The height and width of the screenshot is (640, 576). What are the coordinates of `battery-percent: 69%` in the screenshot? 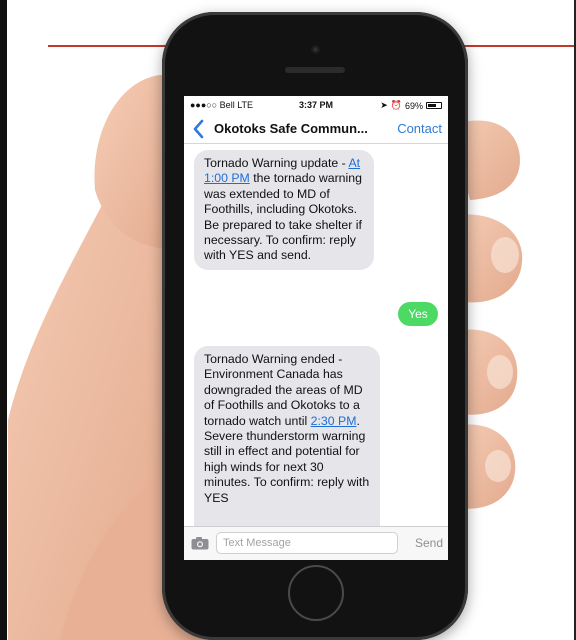 It's located at (413, 105).